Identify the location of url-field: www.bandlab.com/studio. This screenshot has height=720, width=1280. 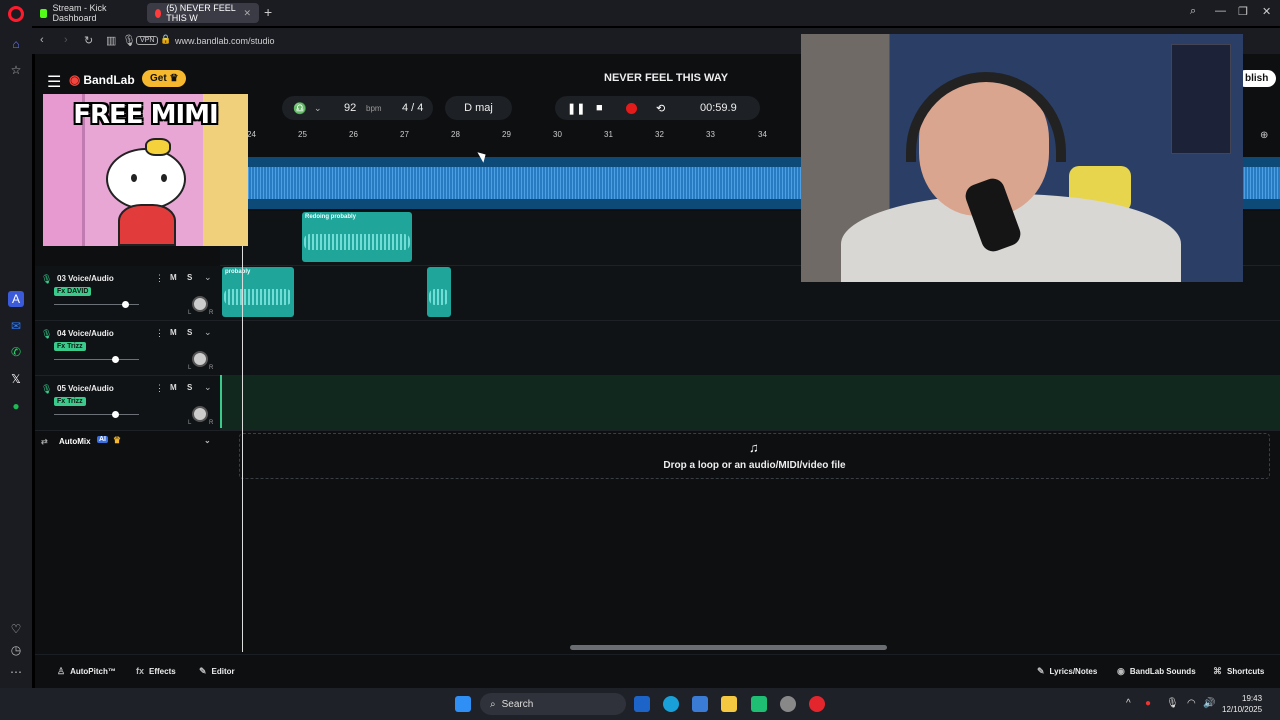
(225, 41).